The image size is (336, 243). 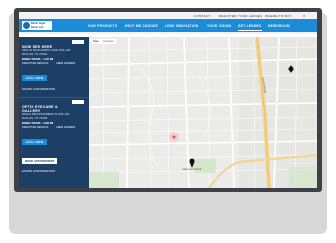 What do you see at coordinates (249, 26) in the screenshot?
I see `nav-get-lenses: GET LENSES` at bounding box center [249, 26].